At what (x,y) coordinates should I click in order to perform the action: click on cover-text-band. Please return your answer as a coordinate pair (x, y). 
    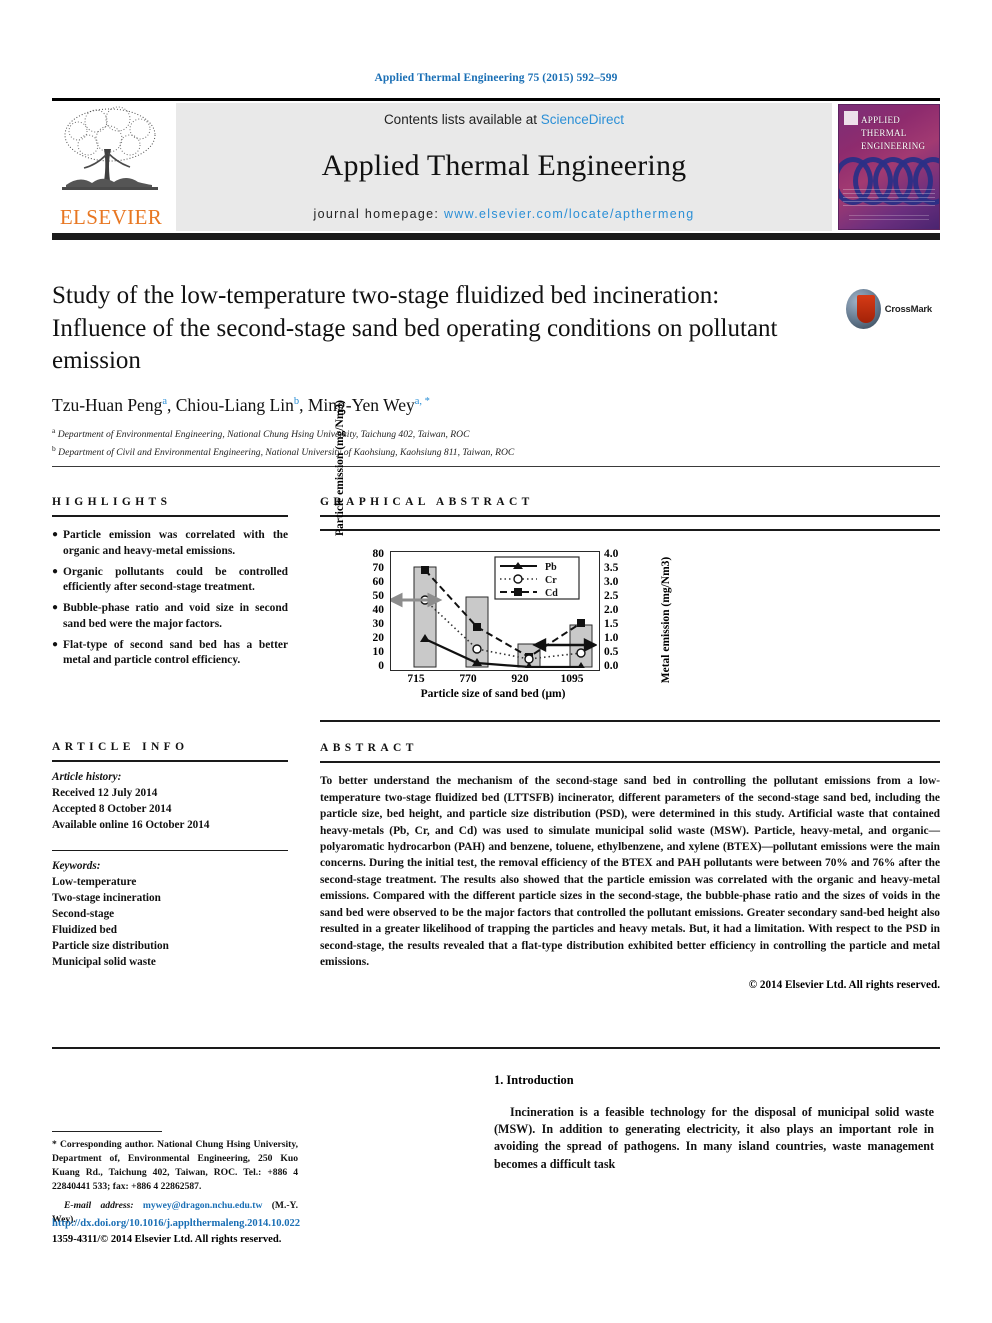
    Looking at the image, I should click on (889, 198).